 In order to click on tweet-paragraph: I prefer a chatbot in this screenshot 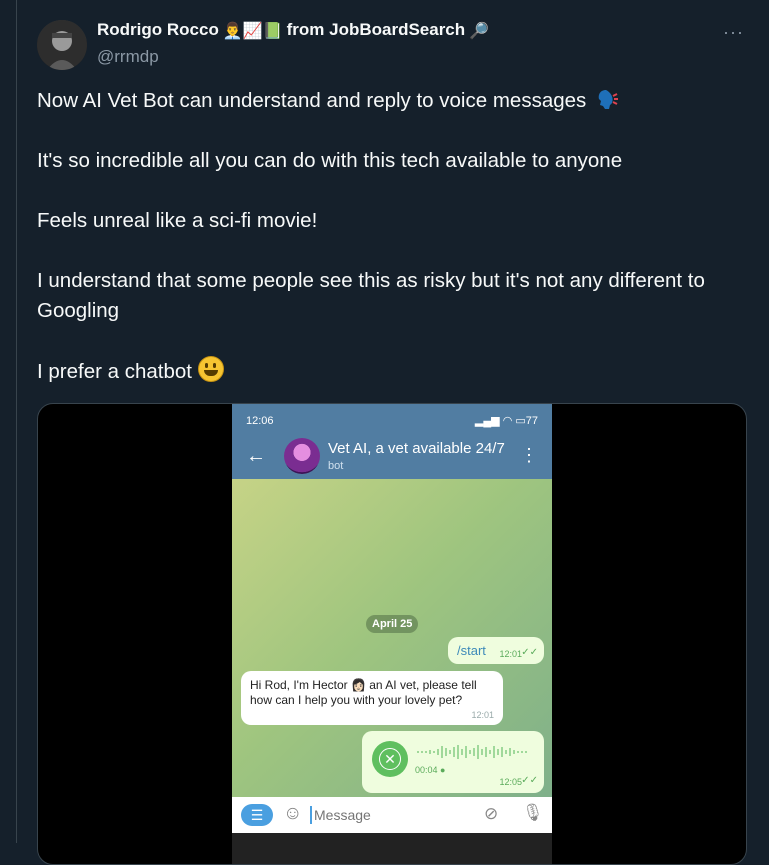, I will do `click(393, 371)`.